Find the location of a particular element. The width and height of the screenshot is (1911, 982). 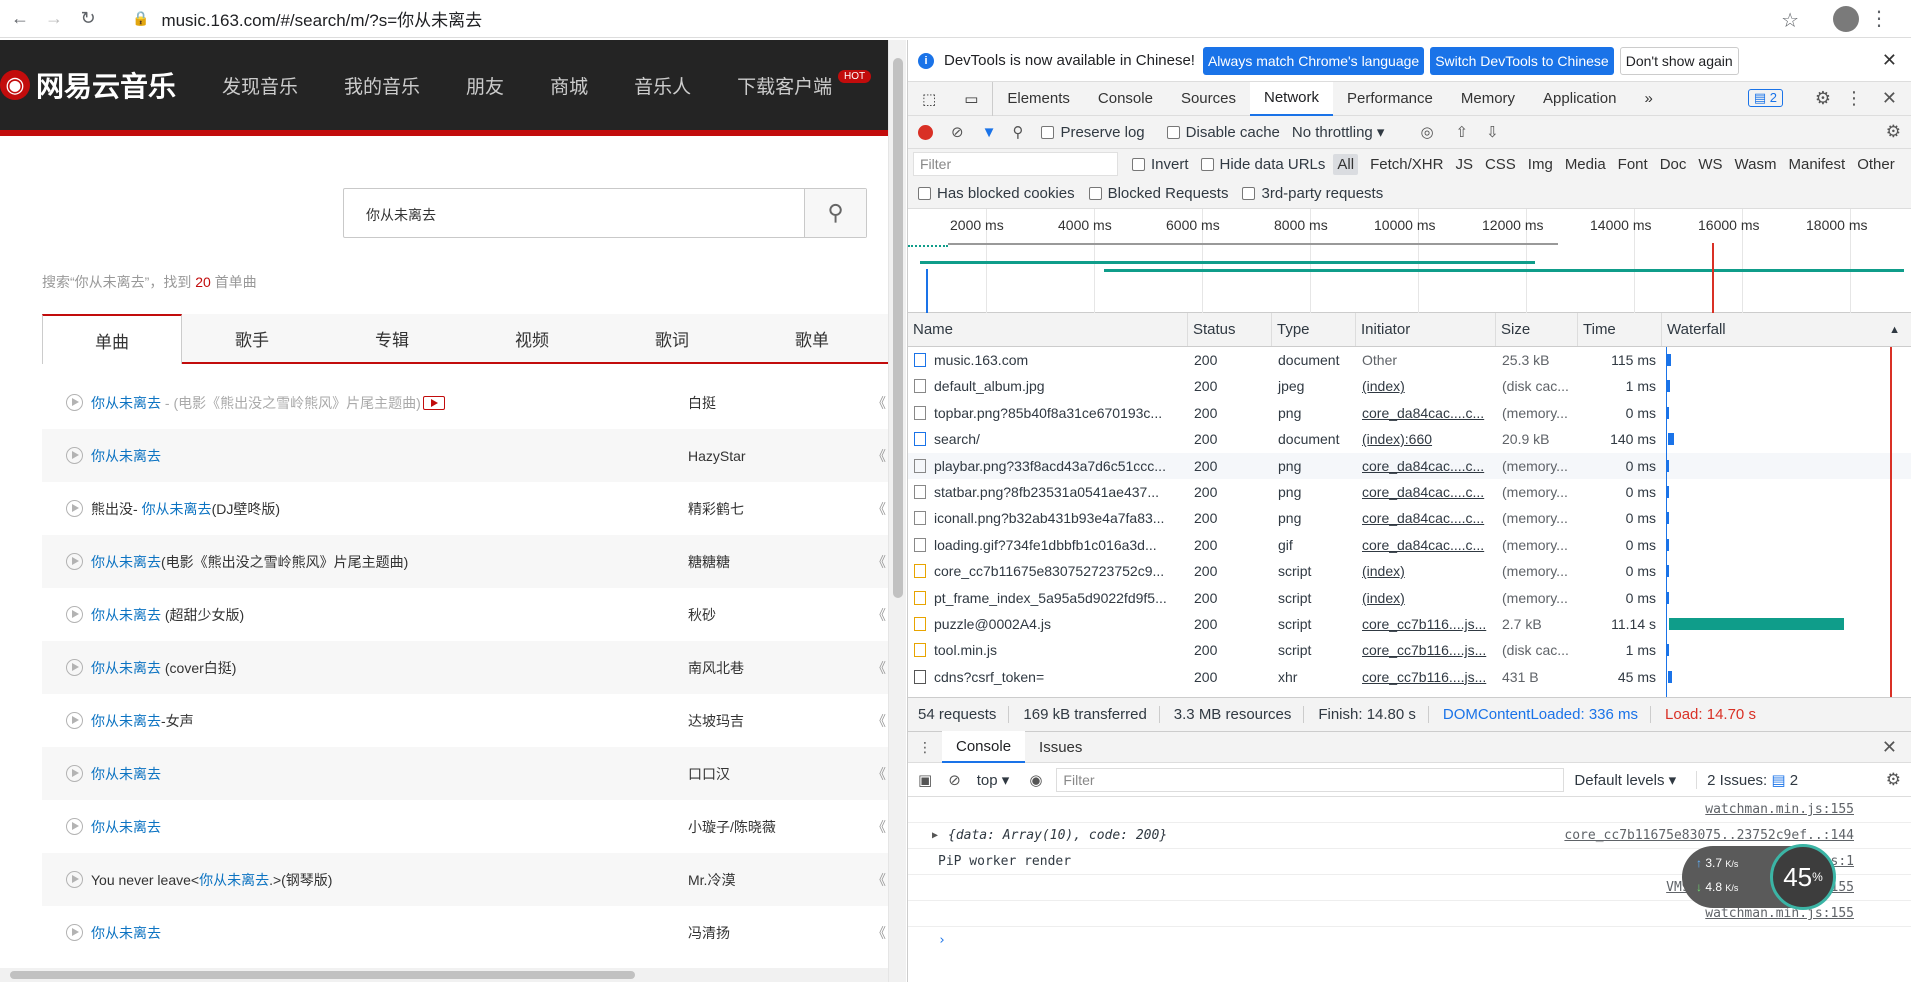

column-waterfall: Waterfall ▲ is located at coordinates (1786, 329).